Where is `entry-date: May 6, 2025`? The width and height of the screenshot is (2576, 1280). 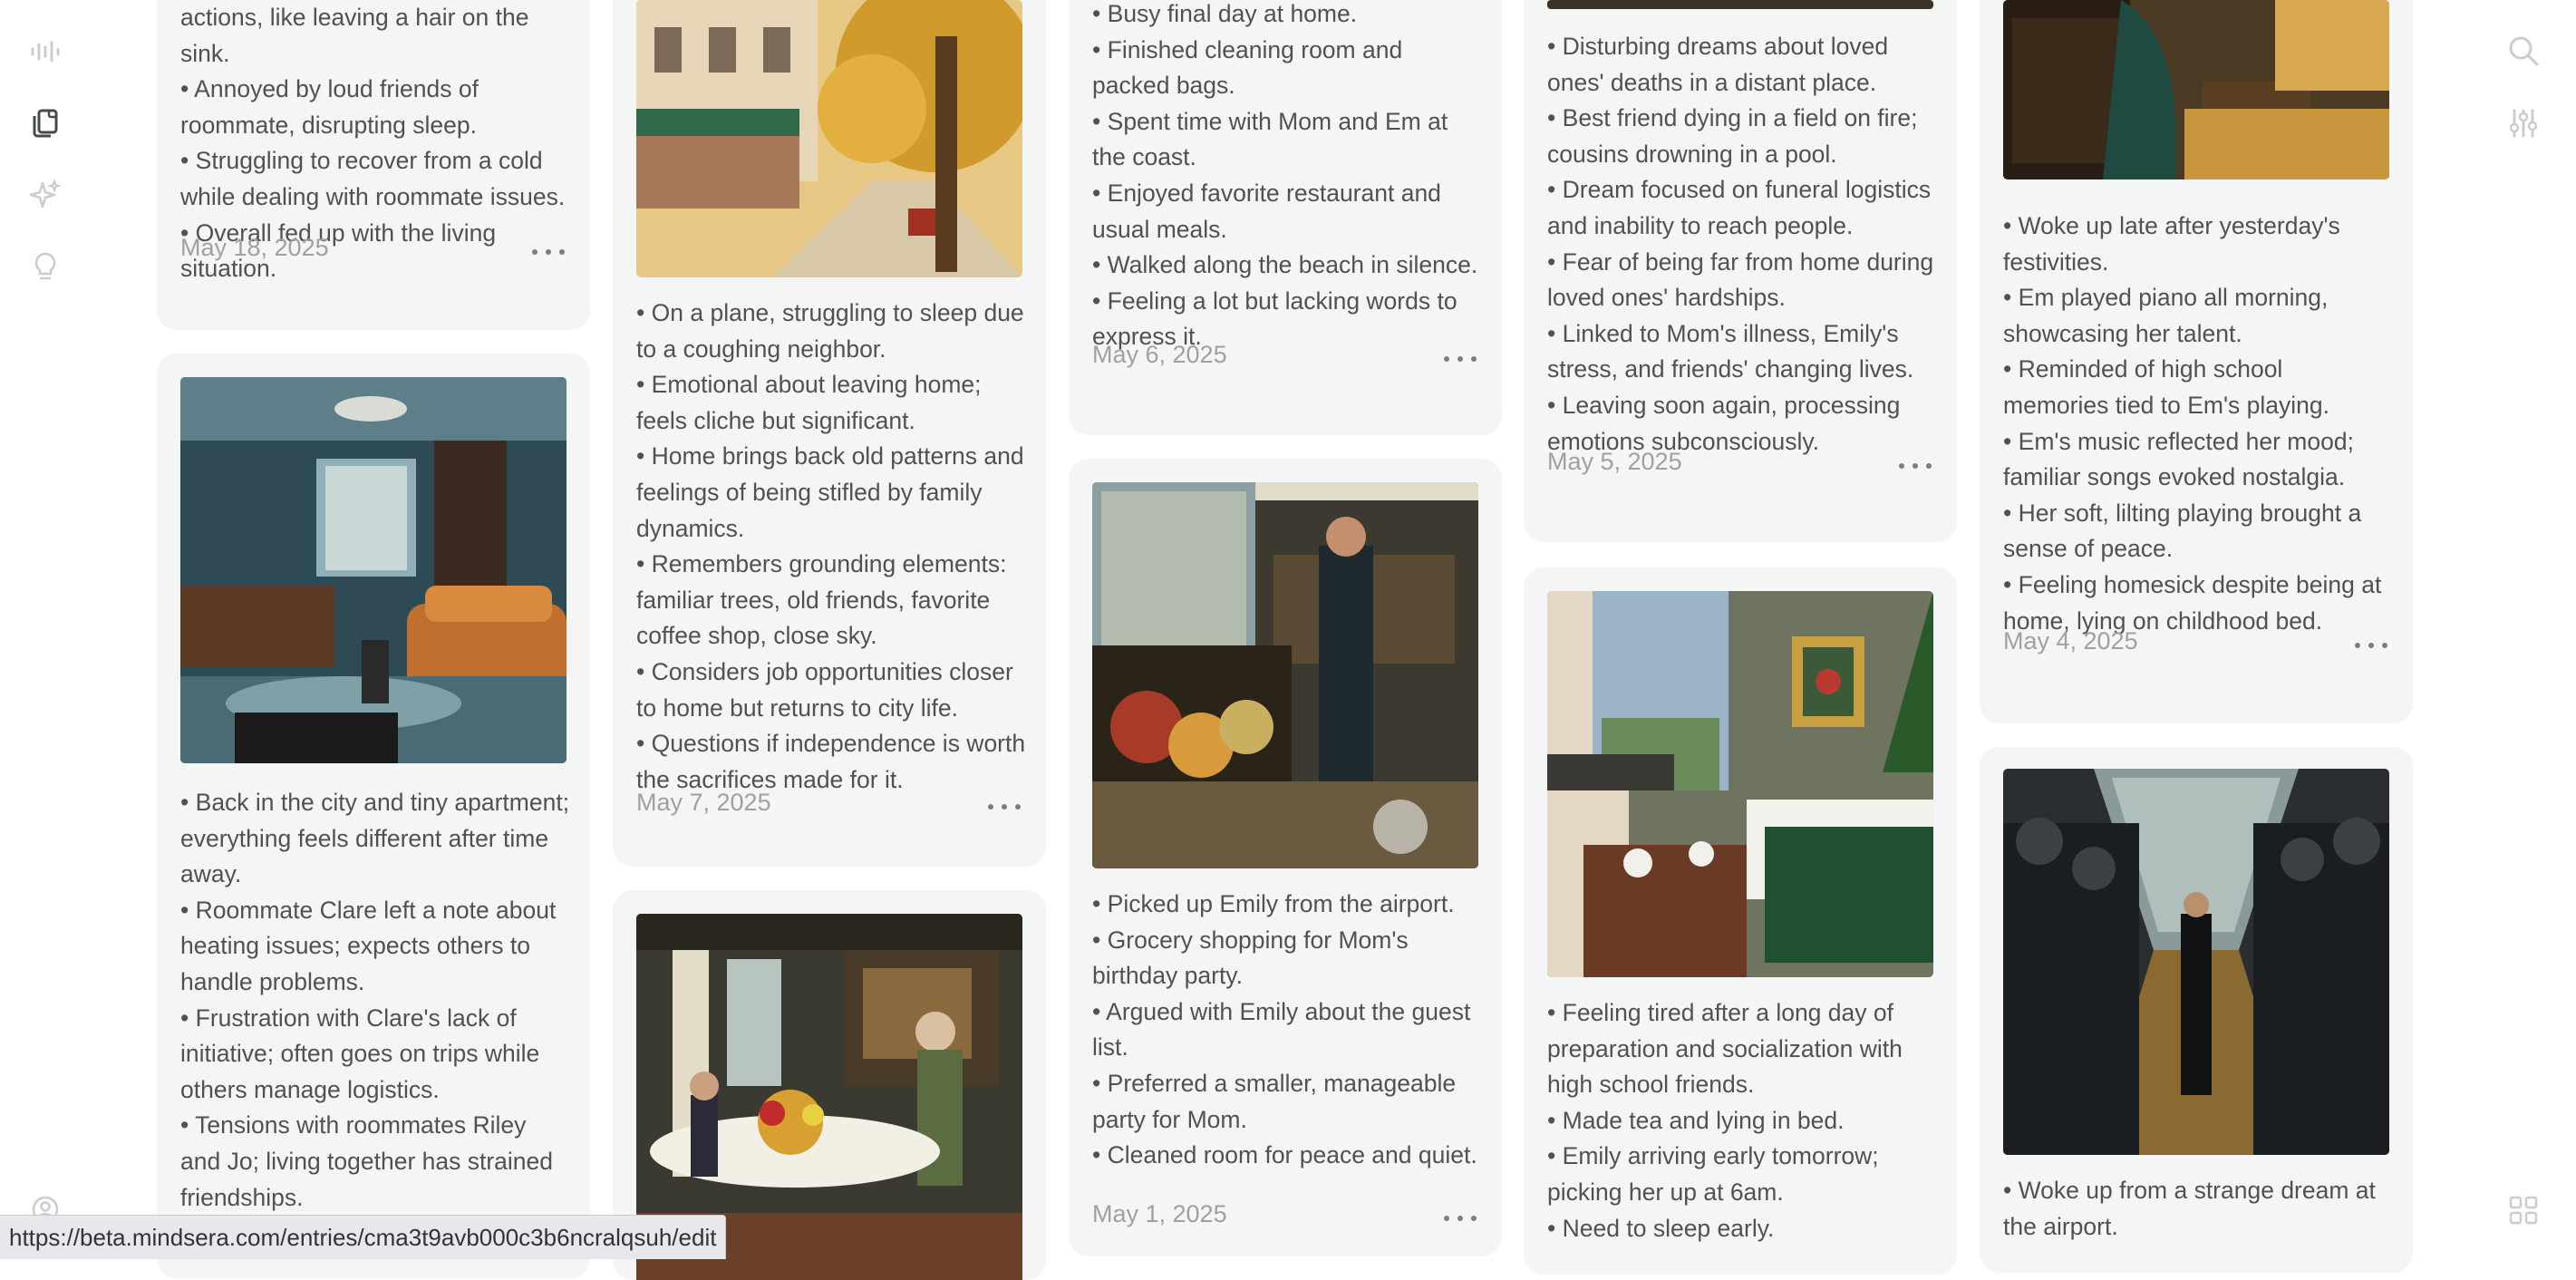
entry-date: May 6, 2025 is located at coordinates (1159, 354).